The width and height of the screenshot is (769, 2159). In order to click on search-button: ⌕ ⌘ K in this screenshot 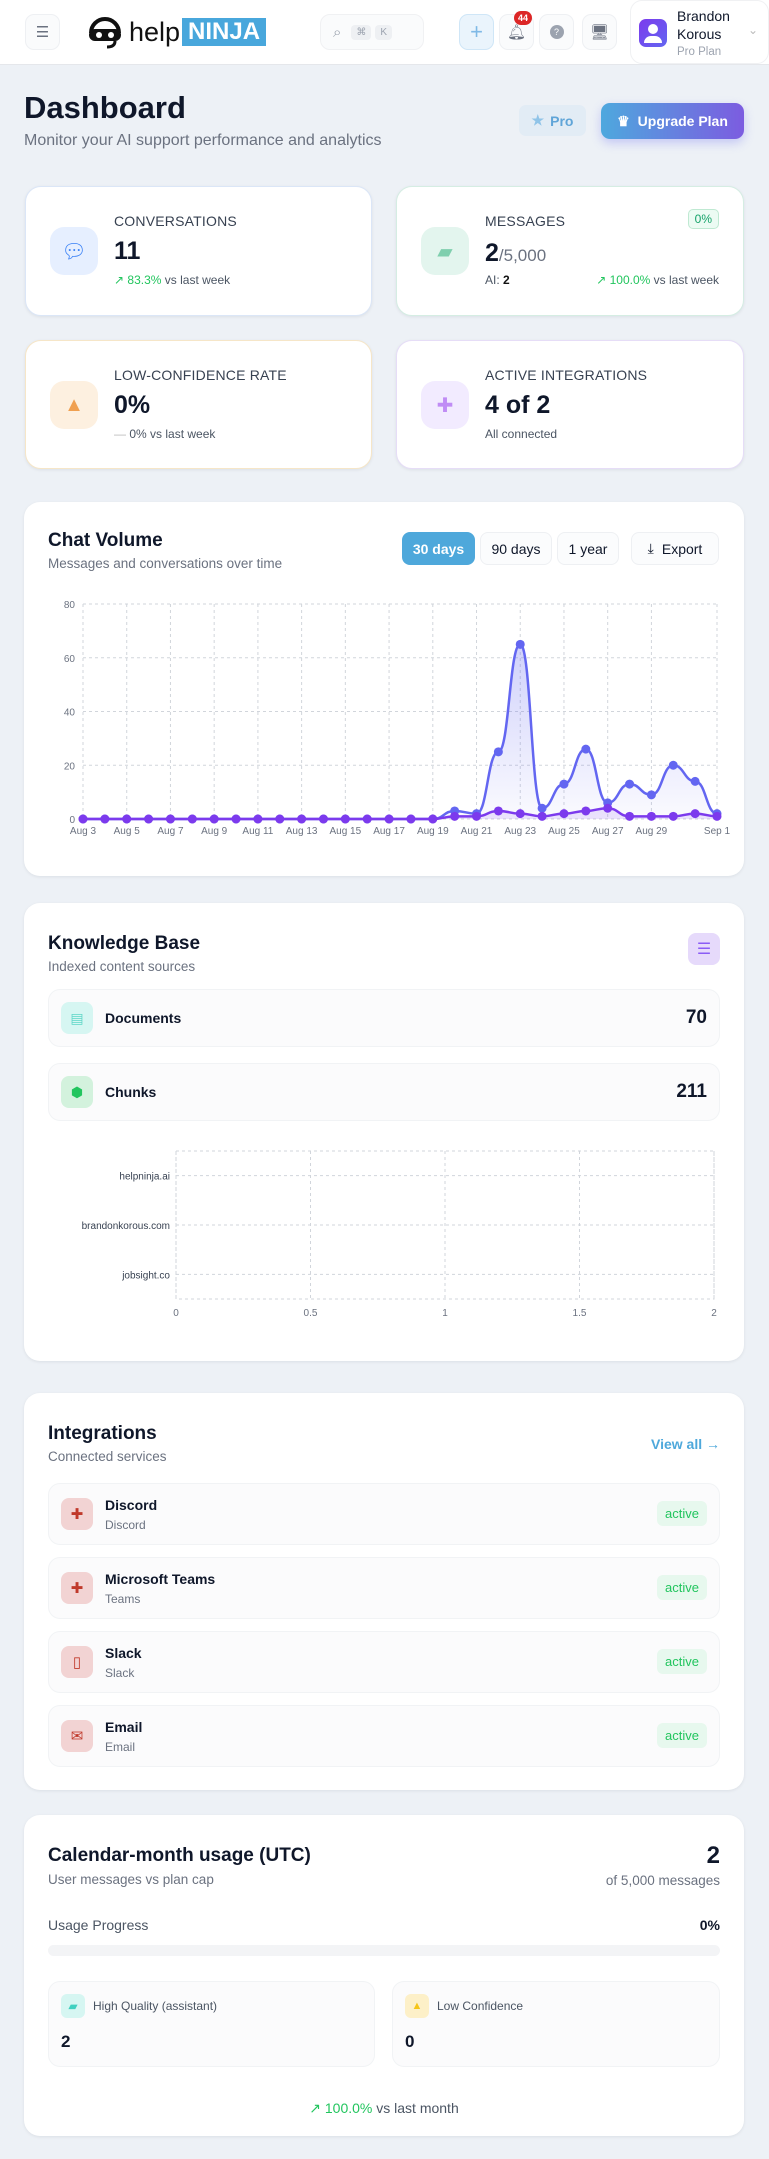, I will do `click(372, 32)`.